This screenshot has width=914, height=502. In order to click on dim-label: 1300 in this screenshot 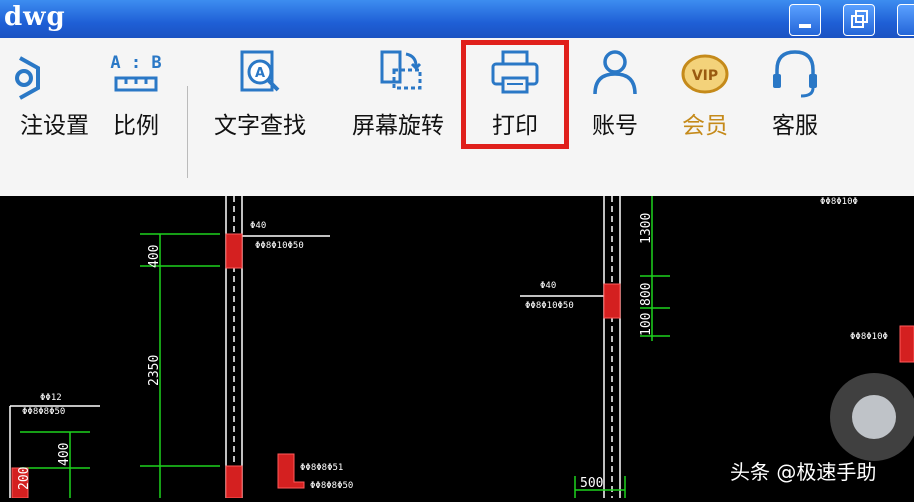, I will do `click(646, 228)`.